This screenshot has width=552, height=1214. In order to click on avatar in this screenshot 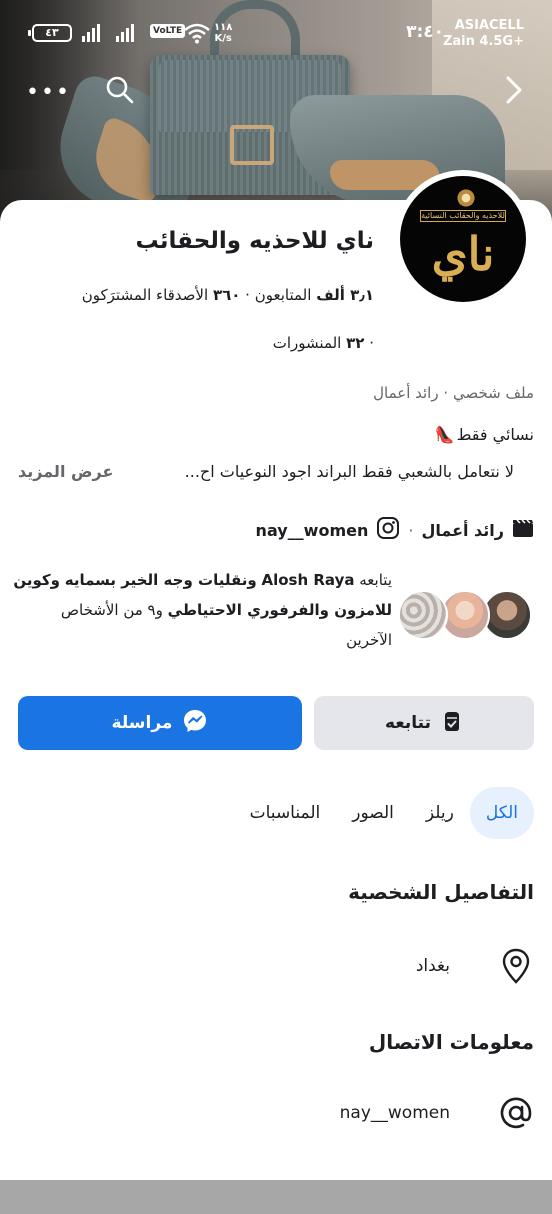, I will do `click(423, 615)`.